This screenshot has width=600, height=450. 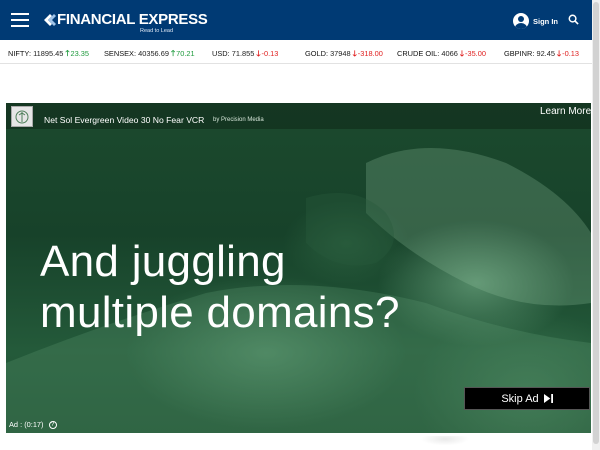 What do you see at coordinates (52, 424) in the screenshot?
I see `help-icon: ?` at bounding box center [52, 424].